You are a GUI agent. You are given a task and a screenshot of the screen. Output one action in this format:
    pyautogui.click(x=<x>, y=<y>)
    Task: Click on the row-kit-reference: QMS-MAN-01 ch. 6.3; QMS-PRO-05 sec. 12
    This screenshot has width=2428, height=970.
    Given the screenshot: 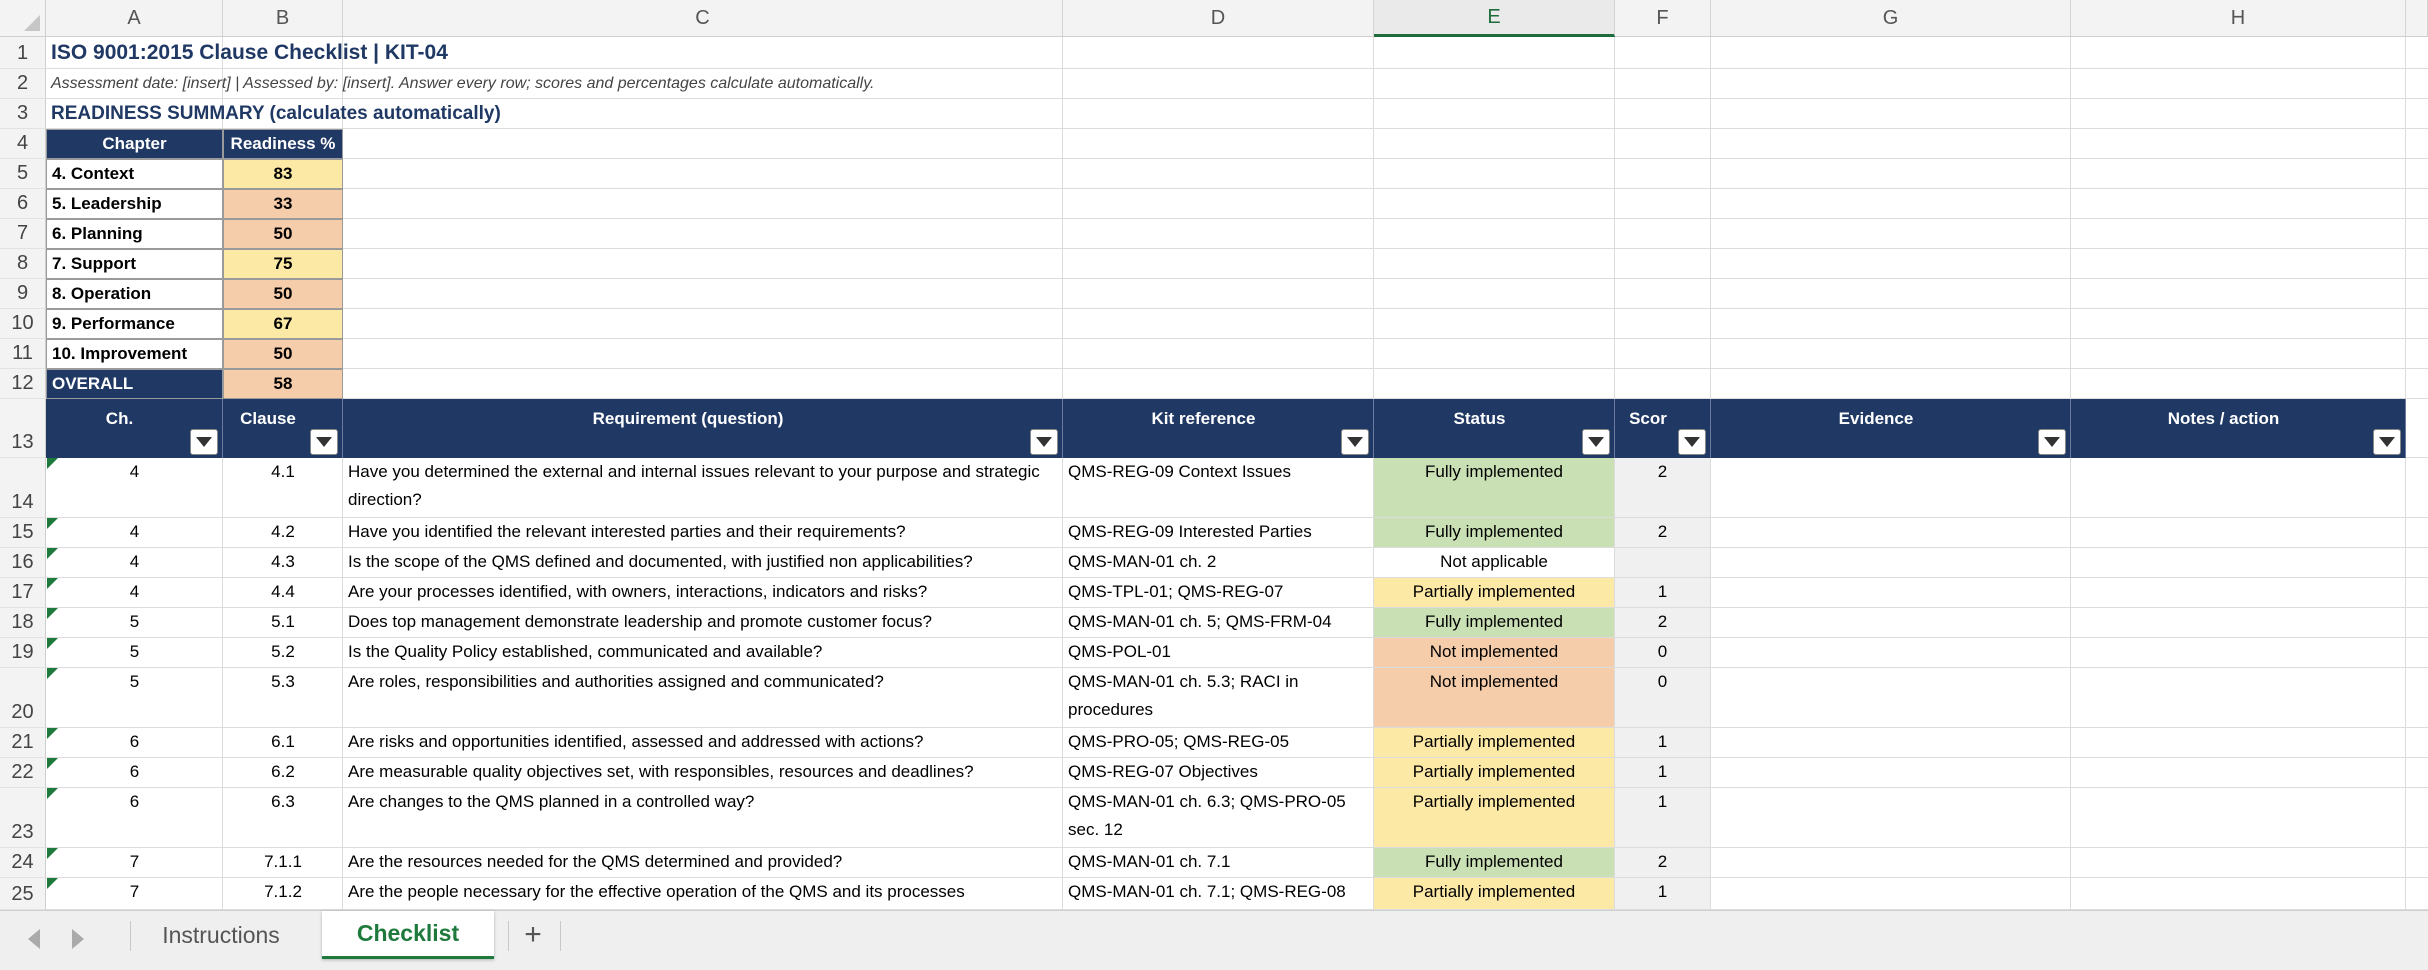 What is the action you would take?
    pyautogui.click(x=1218, y=818)
    